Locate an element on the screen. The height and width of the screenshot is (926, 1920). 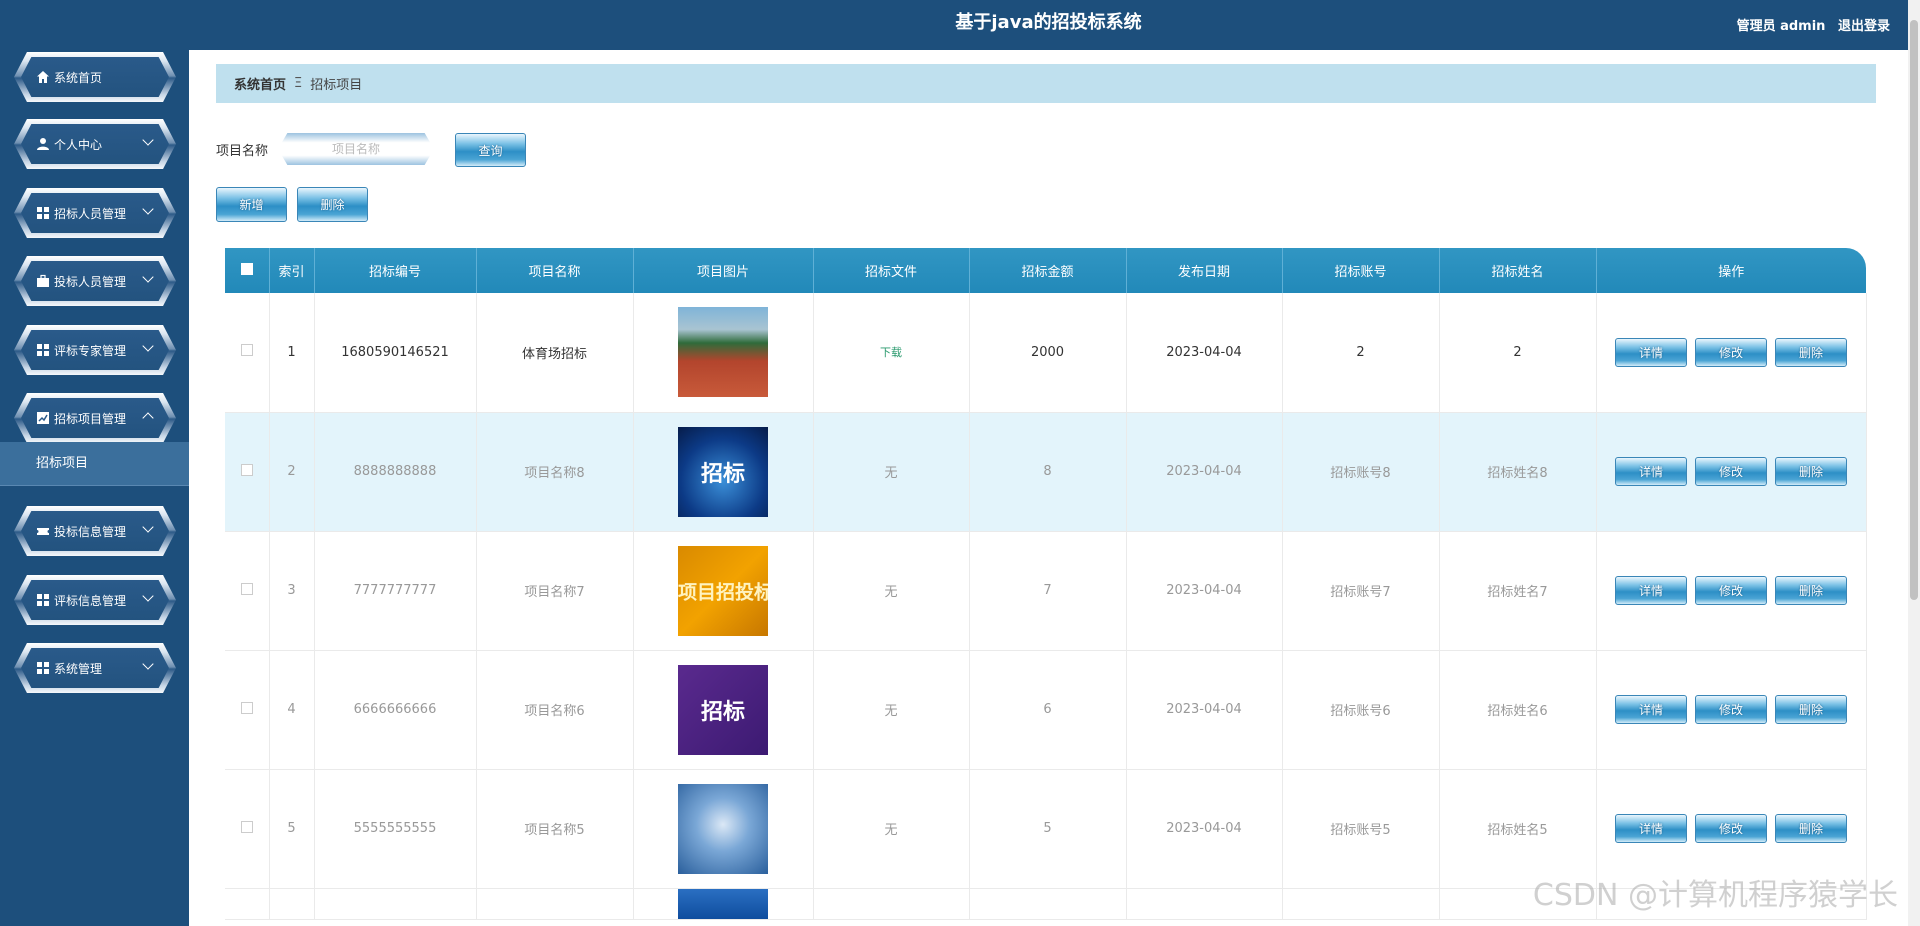
cell-name: 项目名称5 is located at coordinates (555, 829).